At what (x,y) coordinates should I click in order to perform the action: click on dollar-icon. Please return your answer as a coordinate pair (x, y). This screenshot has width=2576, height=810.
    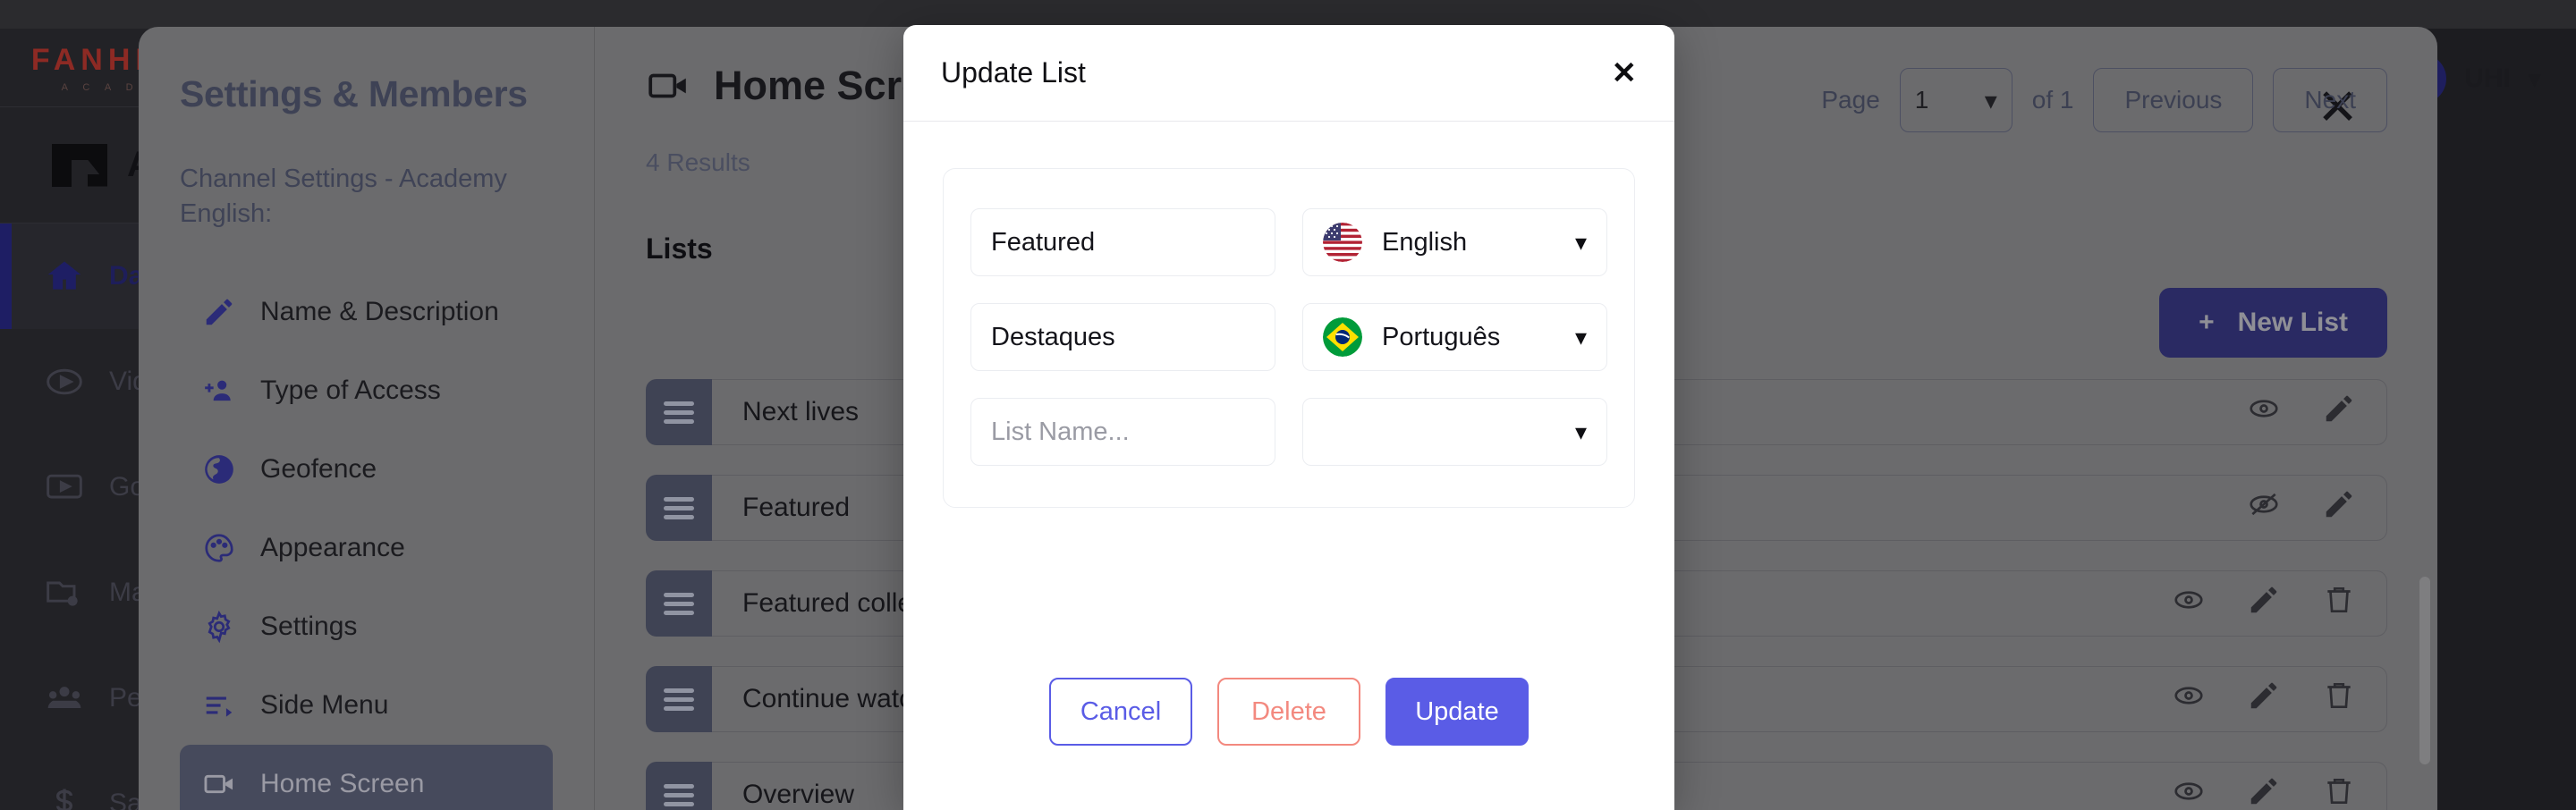
    Looking at the image, I should click on (64, 796).